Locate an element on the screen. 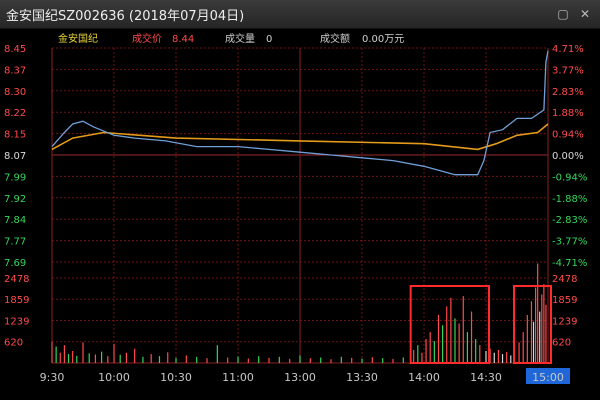 The height and width of the screenshot is (400, 600). percent-tick-label: -0.94% is located at coordinates (569, 177).